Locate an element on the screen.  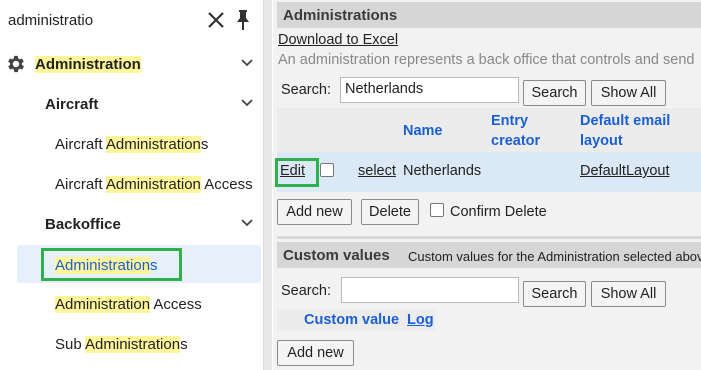
close-icon is located at coordinates (216, 20).